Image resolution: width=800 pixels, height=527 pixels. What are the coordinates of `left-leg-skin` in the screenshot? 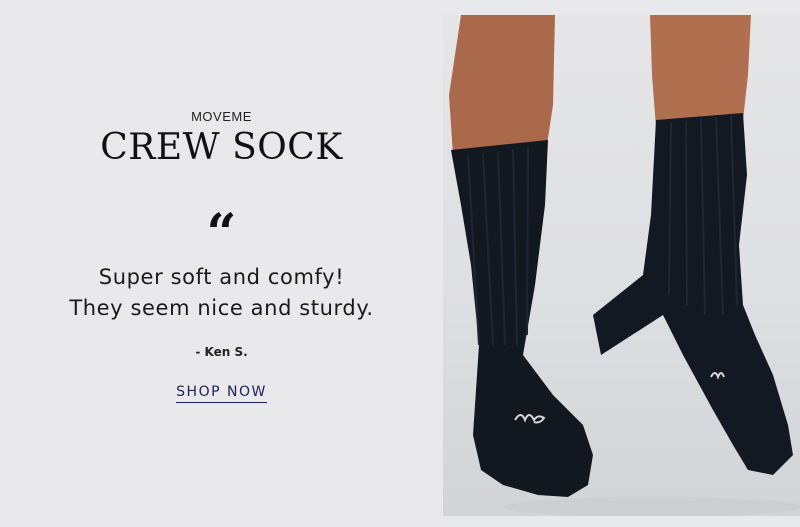 It's located at (502, 85).